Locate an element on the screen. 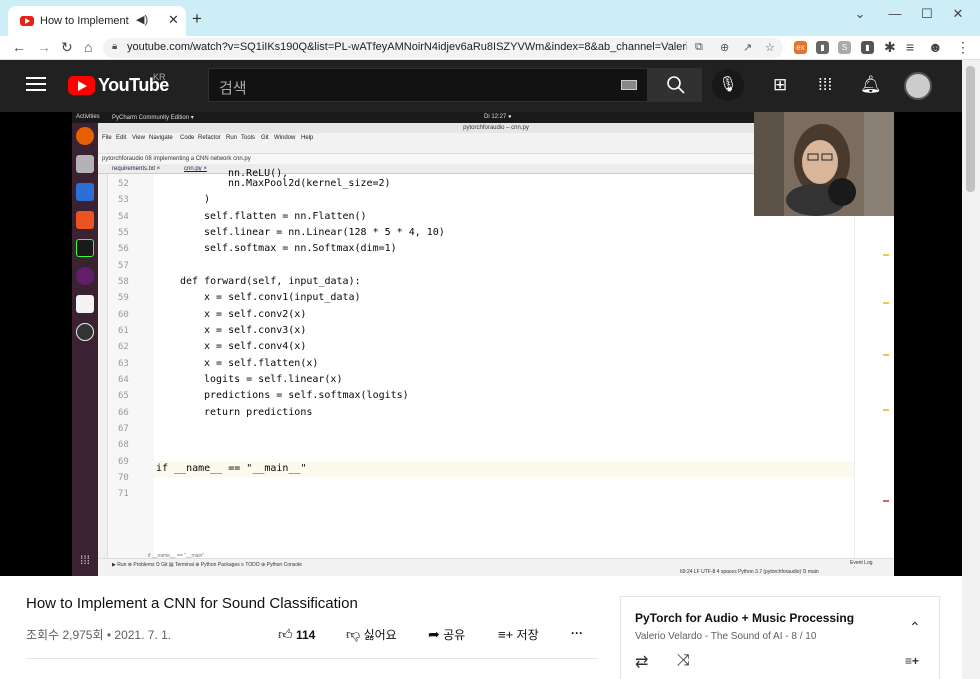 This screenshot has height=679, width=980. code-line: self.linear = nn.Linear(128 * 5 * 4, 10) is located at coordinates (324, 232).